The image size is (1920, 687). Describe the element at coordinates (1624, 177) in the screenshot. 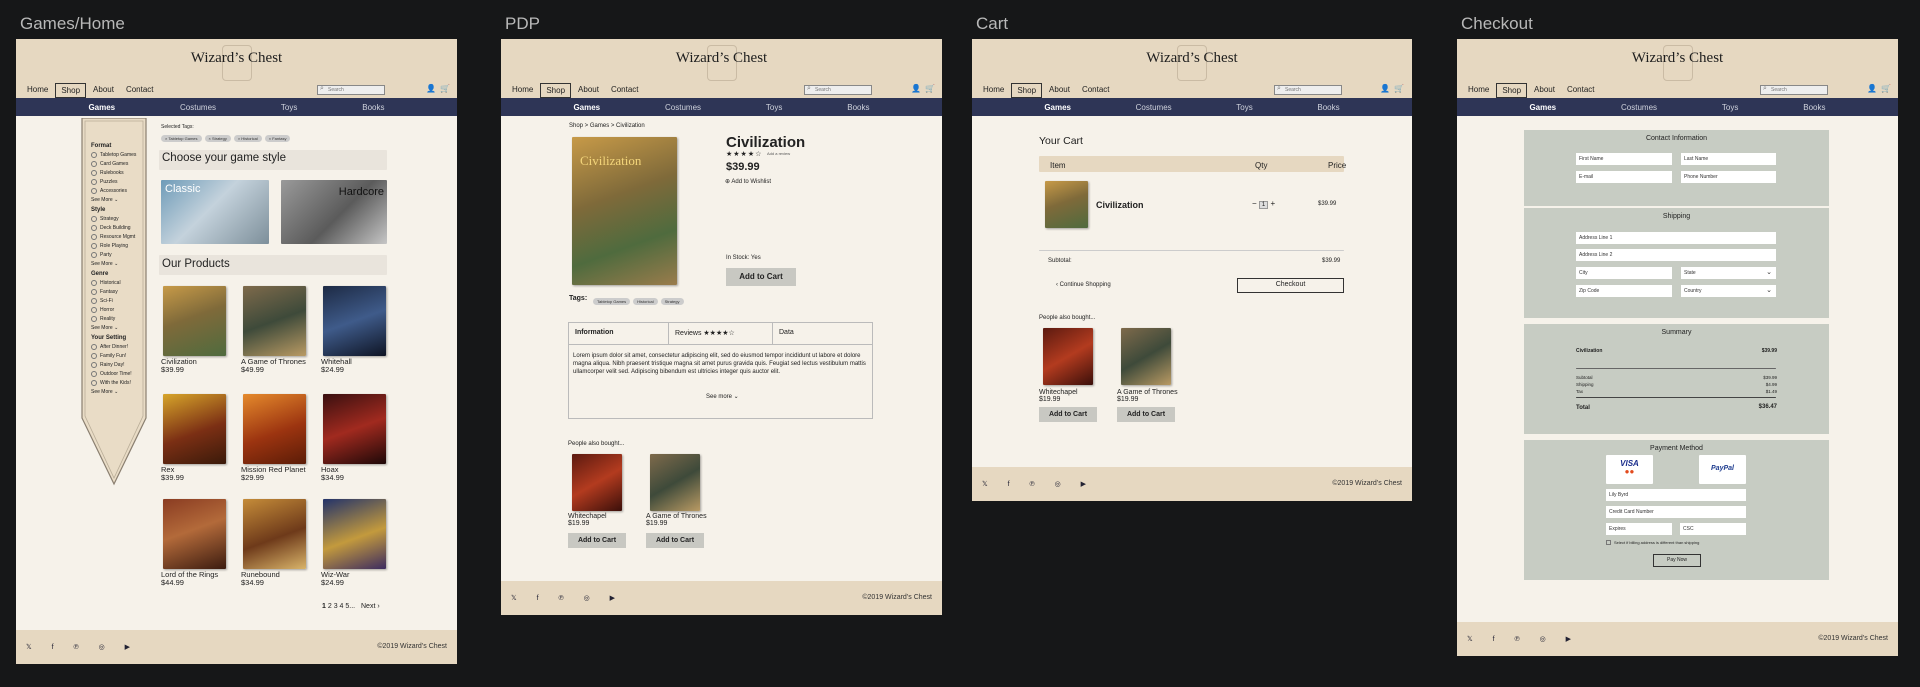

I see `email-field: E-mail` at that location.